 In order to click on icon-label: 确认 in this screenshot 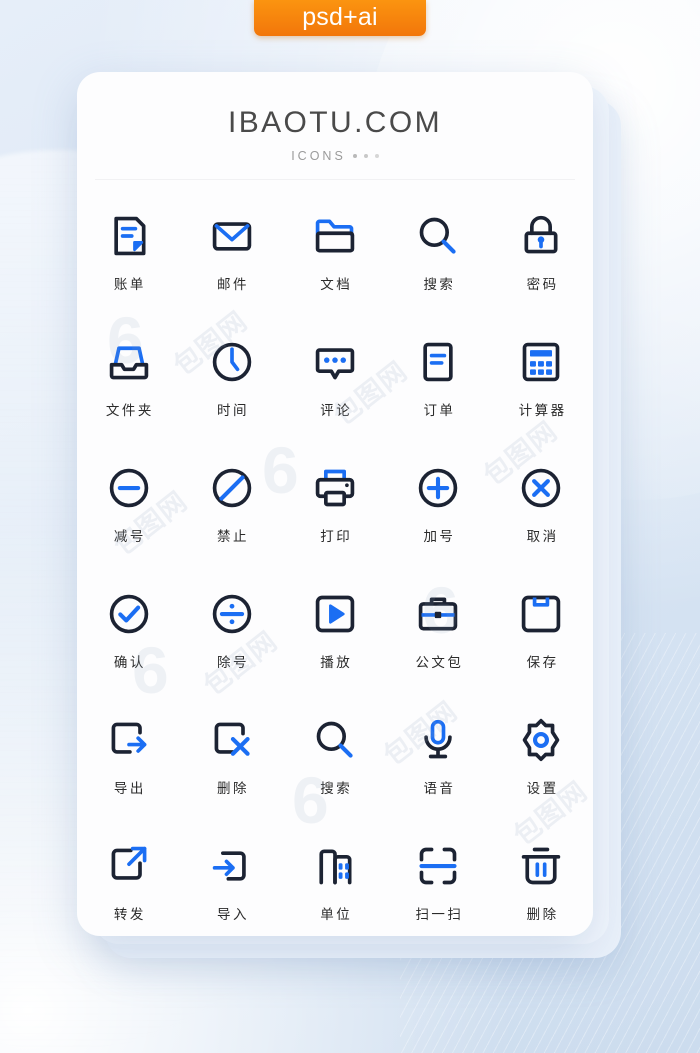, I will do `click(129, 663)`.